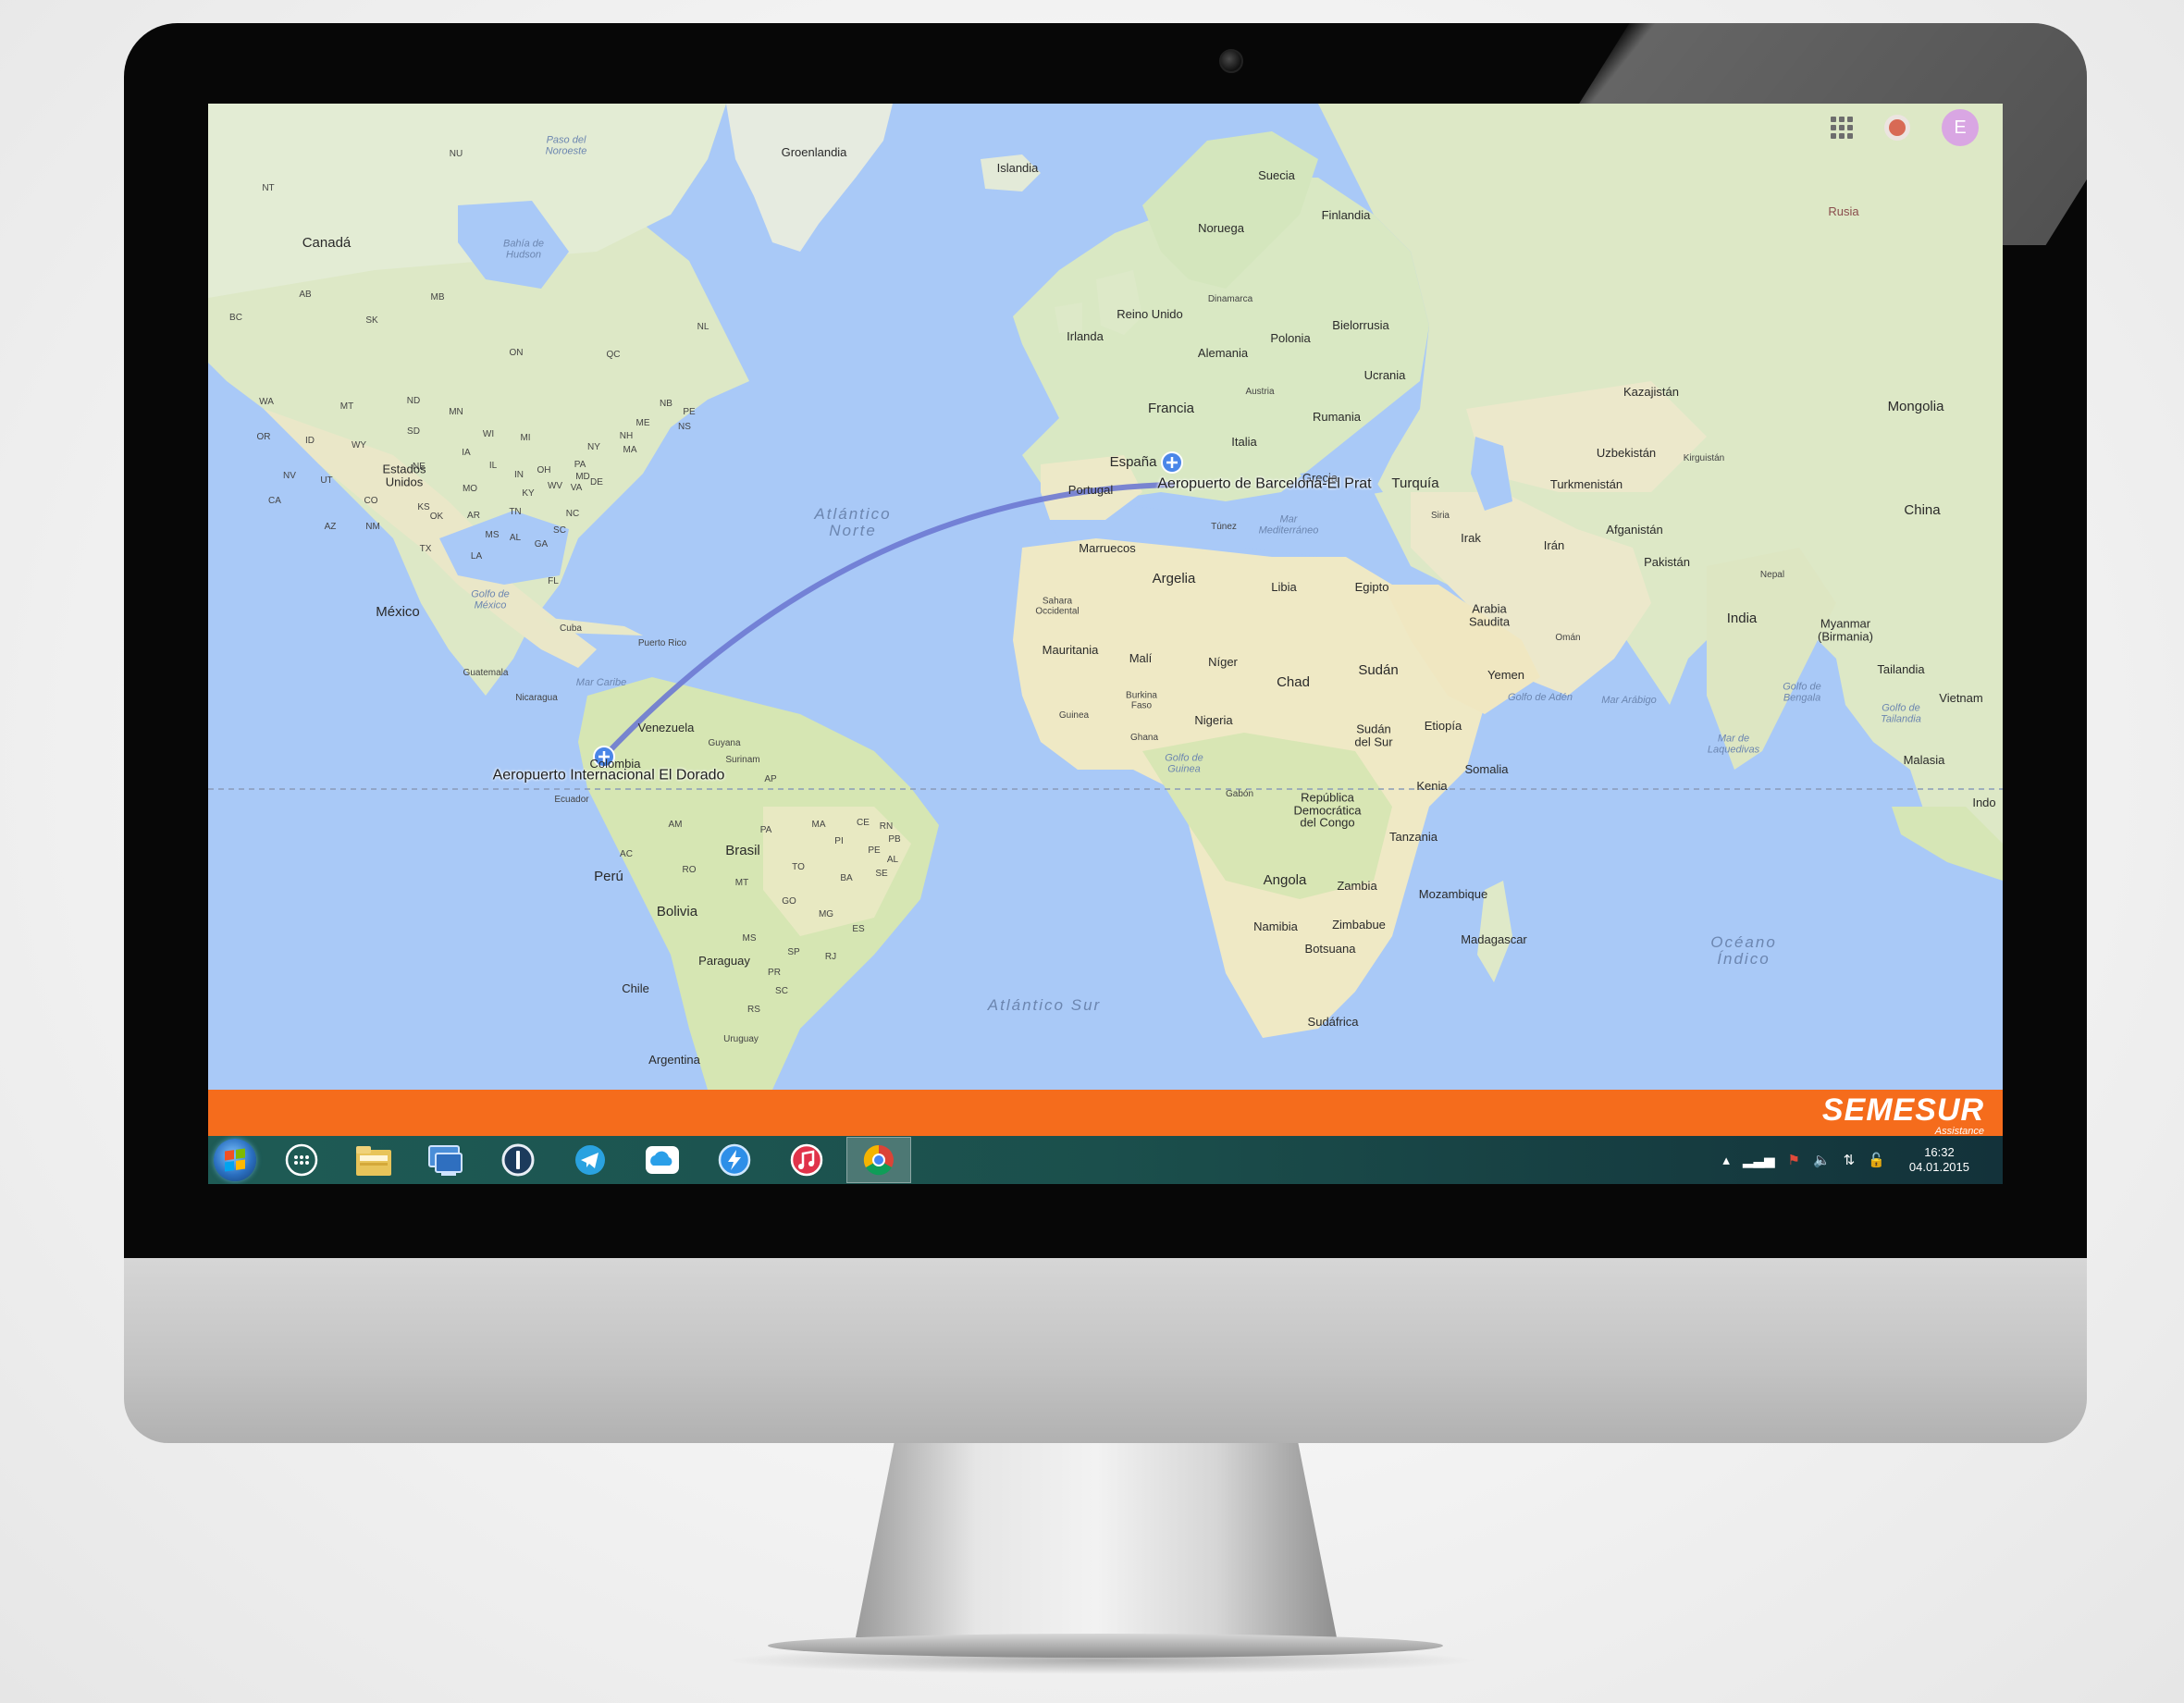  Describe the element at coordinates (1090, 491) in the screenshot. I see `map-label-portugal: Portugal` at that location.